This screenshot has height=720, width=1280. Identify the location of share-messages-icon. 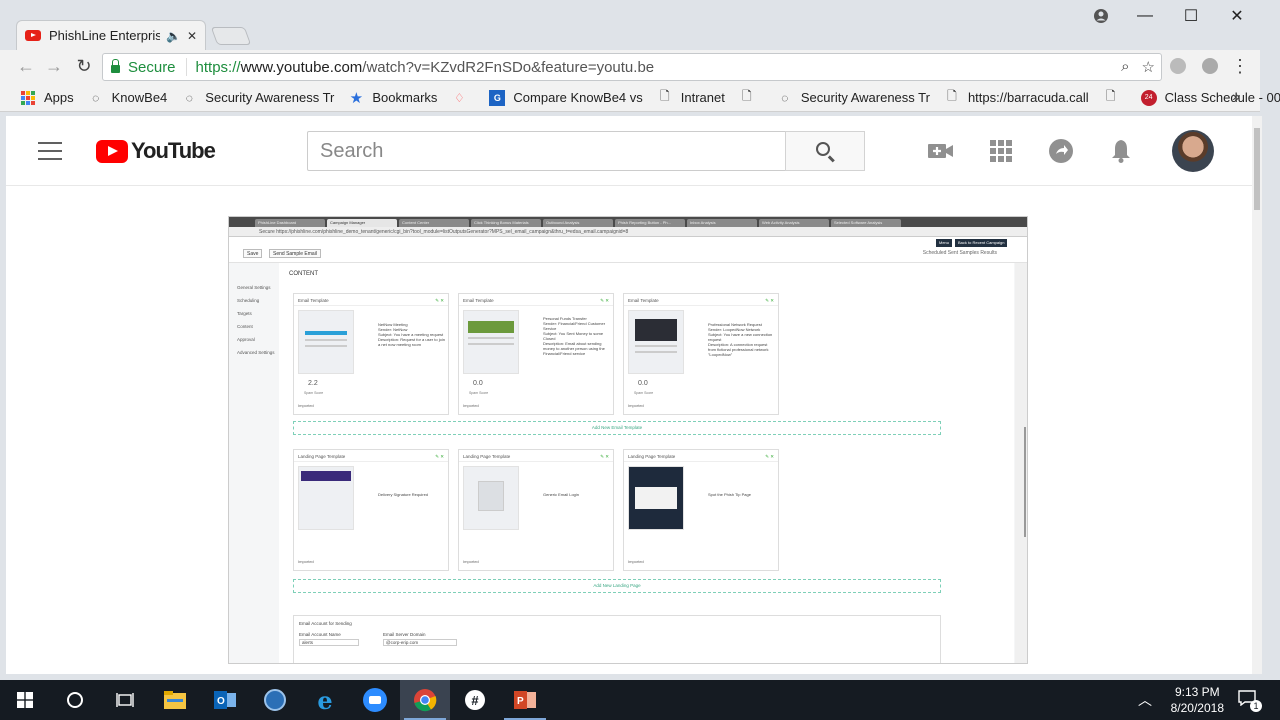
(1061, 151).